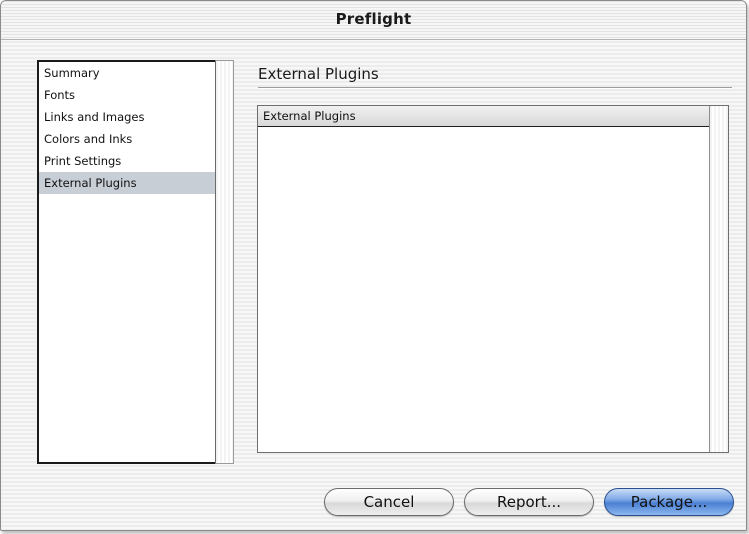  I want to click on table-scrollbar, so click(718, 279).